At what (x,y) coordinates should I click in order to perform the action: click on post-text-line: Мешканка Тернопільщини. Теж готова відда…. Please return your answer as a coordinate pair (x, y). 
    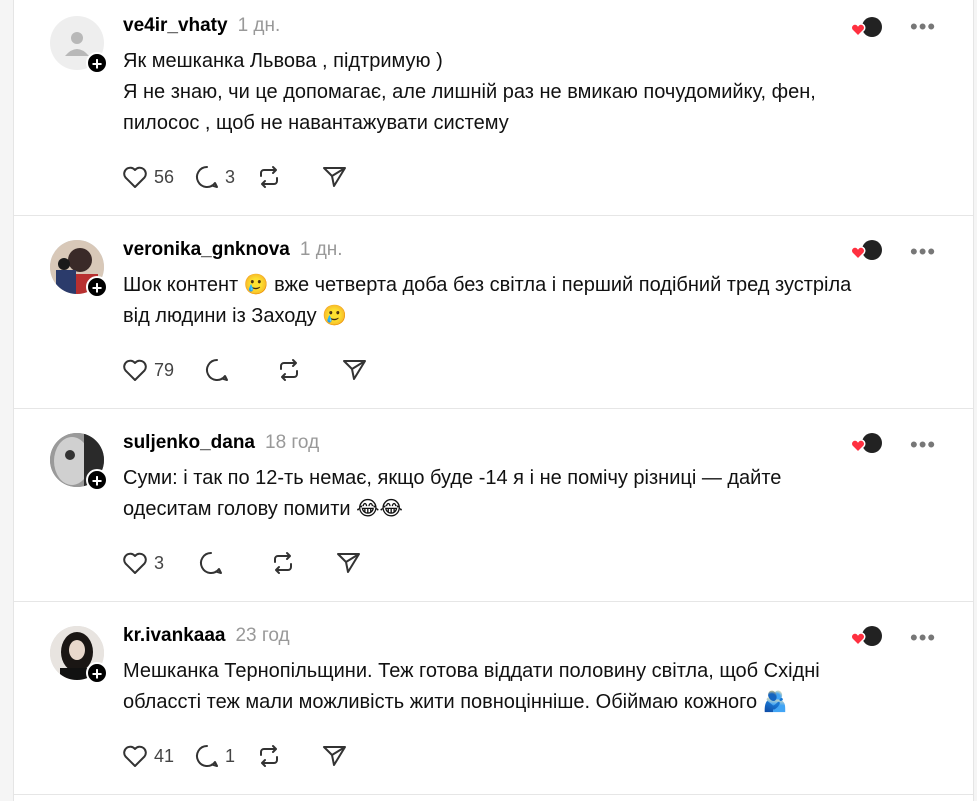
    Looking at the image, I should click on (471, 671).